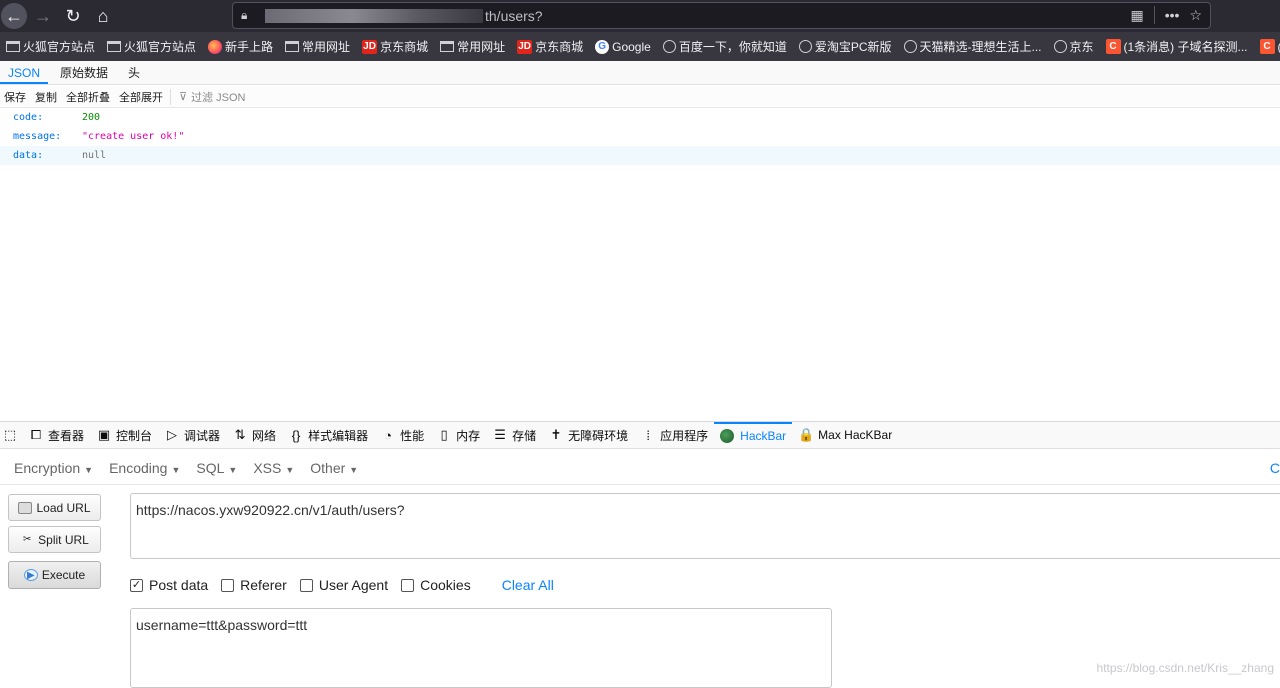 The height and width of the screenshot is (688, 1280). I want to click on bookmark-item: C(1, so click(1269, 46).